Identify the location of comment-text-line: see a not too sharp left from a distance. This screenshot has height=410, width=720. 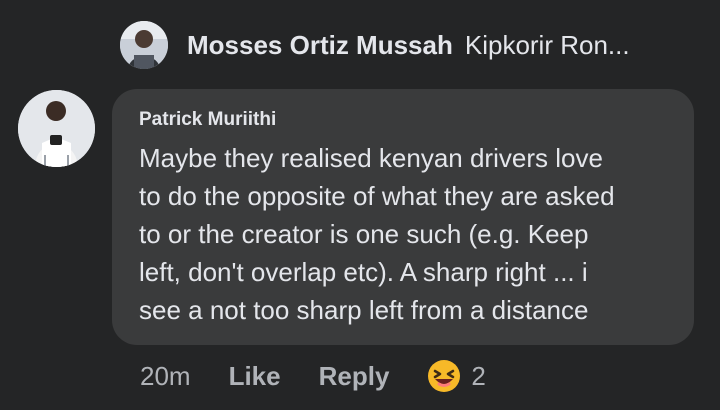
(364, 310).